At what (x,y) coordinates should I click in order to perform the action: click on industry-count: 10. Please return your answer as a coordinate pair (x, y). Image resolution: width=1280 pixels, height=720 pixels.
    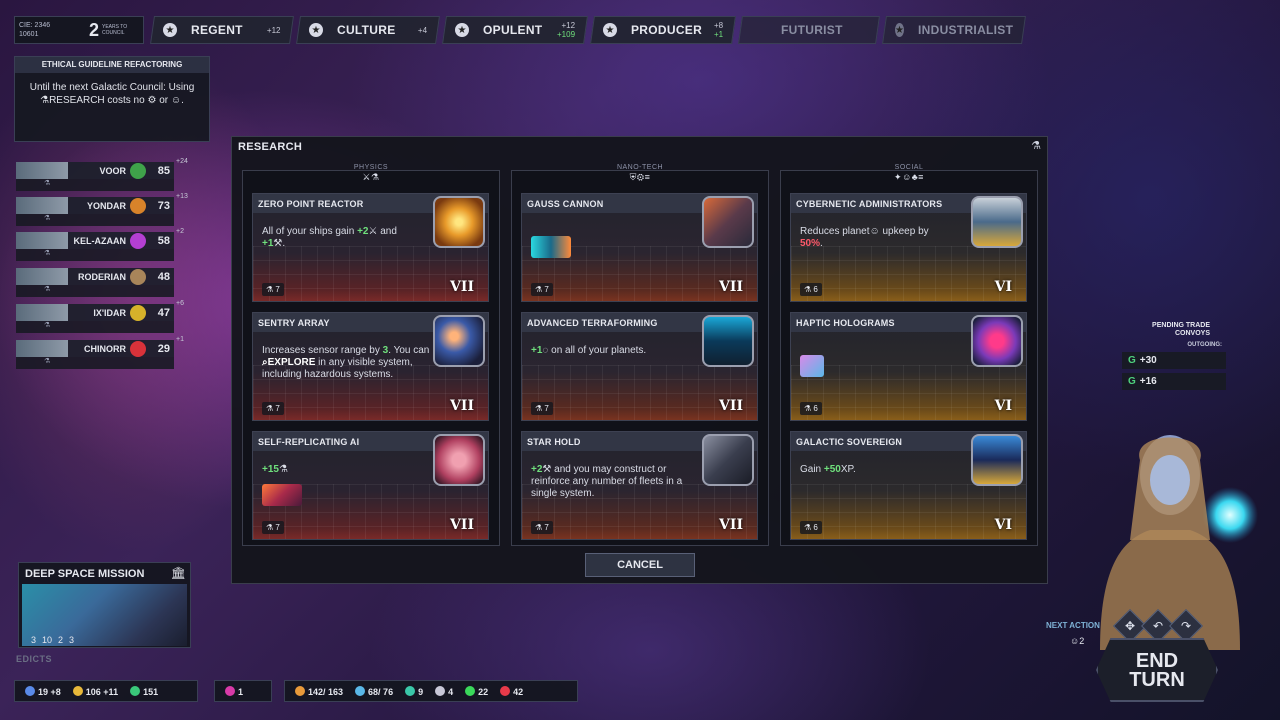
    Looking at the image, I should click on (47, 640).